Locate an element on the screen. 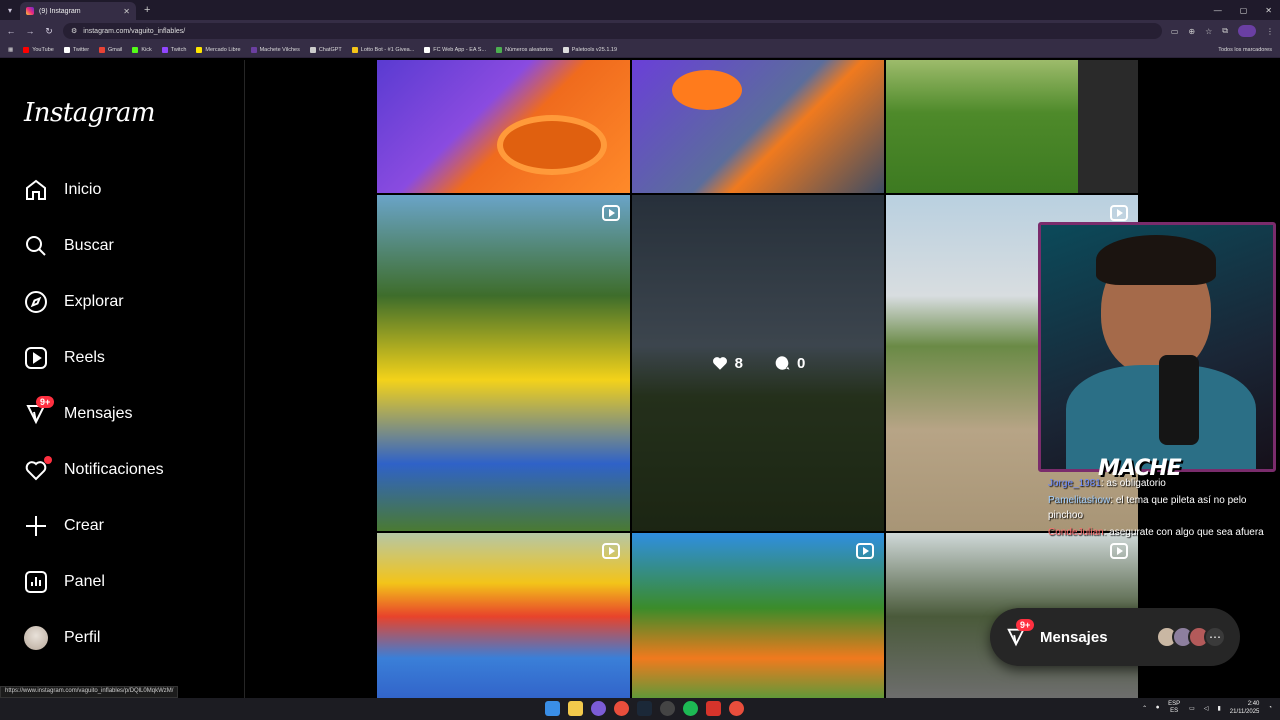  plus-icon is located at coordinates (36, 526).